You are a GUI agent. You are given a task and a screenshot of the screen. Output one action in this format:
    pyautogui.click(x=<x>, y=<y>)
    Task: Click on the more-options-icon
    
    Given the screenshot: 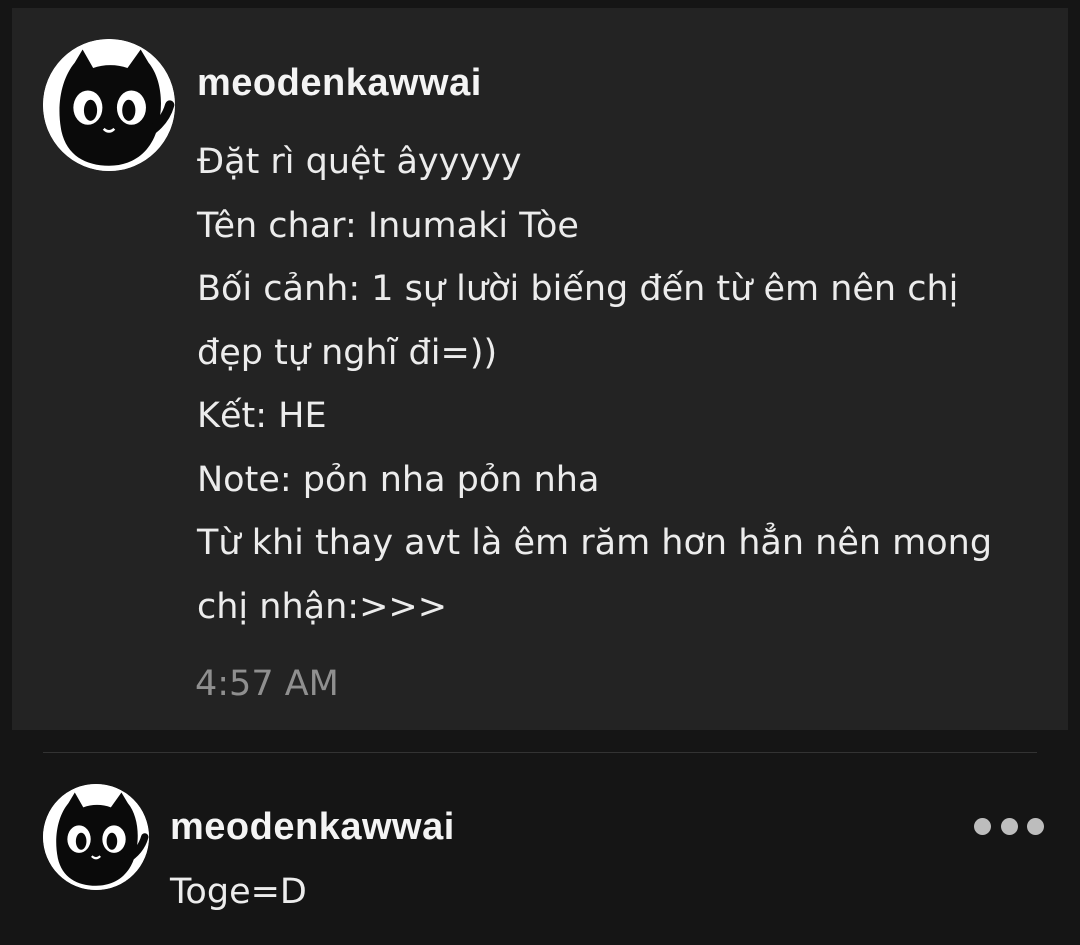 What is the action you would take?
    pyautogui.click(x=1009, y=826)
    